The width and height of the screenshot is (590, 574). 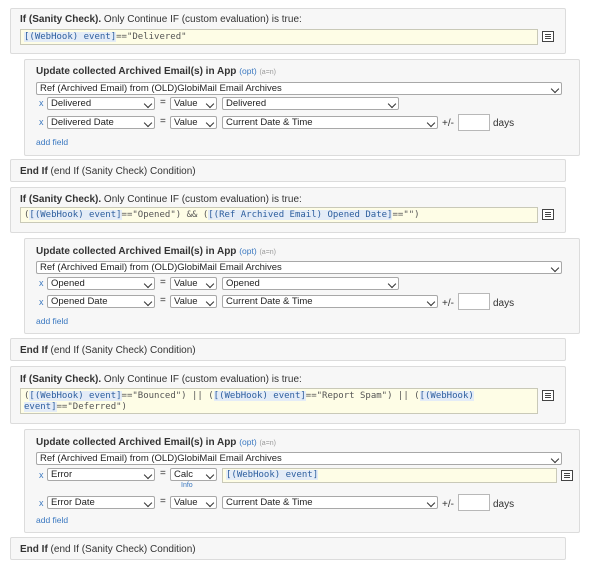 I want to click on anno-label: (a=n), so click(x=268, y=72).